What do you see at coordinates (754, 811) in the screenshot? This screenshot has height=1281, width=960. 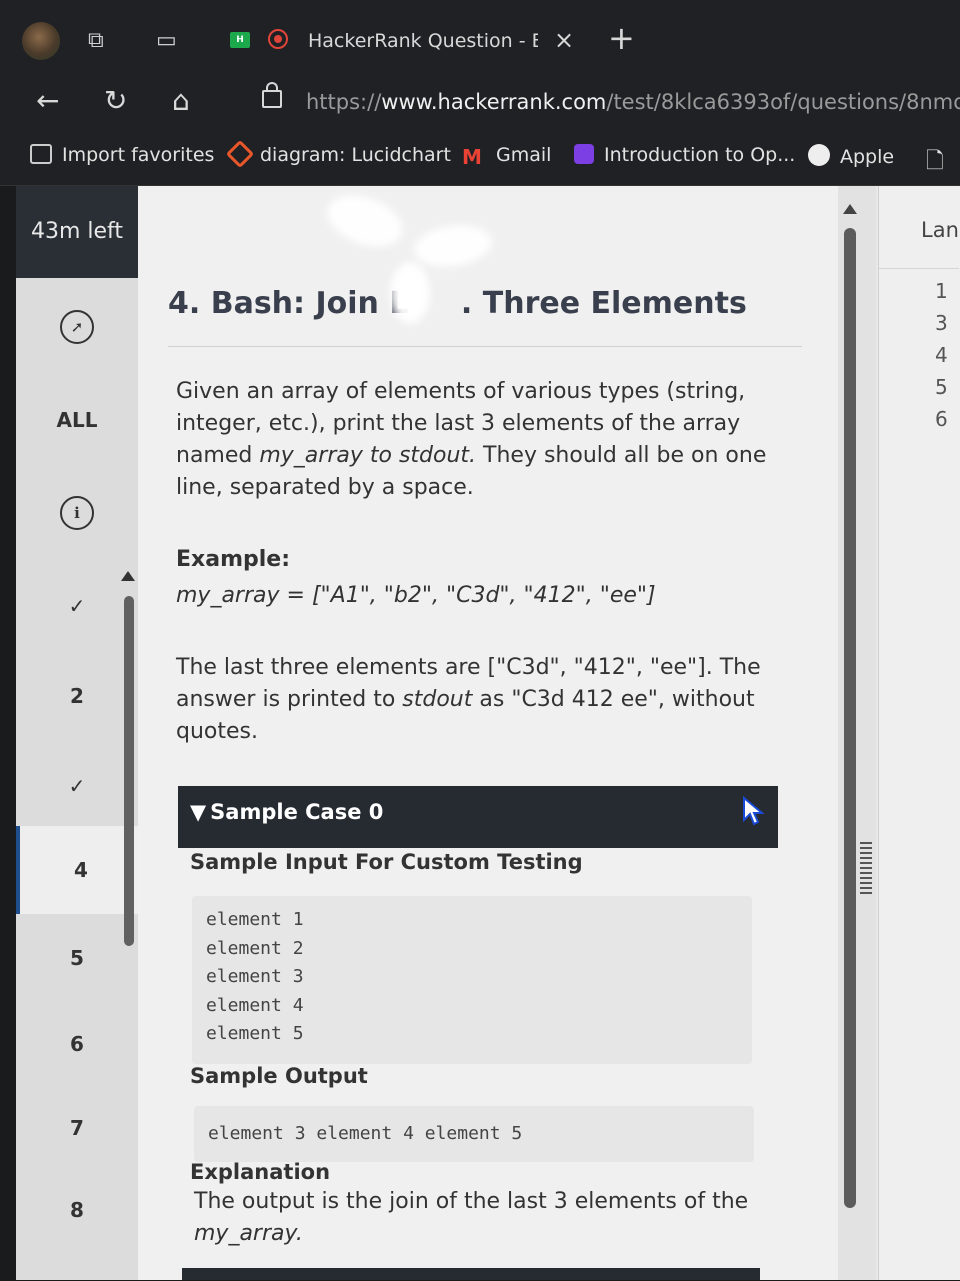 I see `mouse-cursor-icon` at bounding box center [754, 811].